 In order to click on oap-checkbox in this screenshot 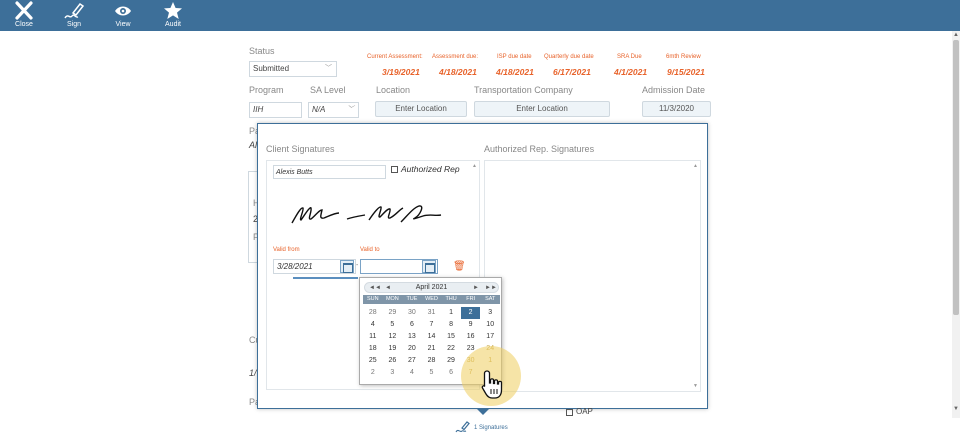, I will do `click(569, 412)`.